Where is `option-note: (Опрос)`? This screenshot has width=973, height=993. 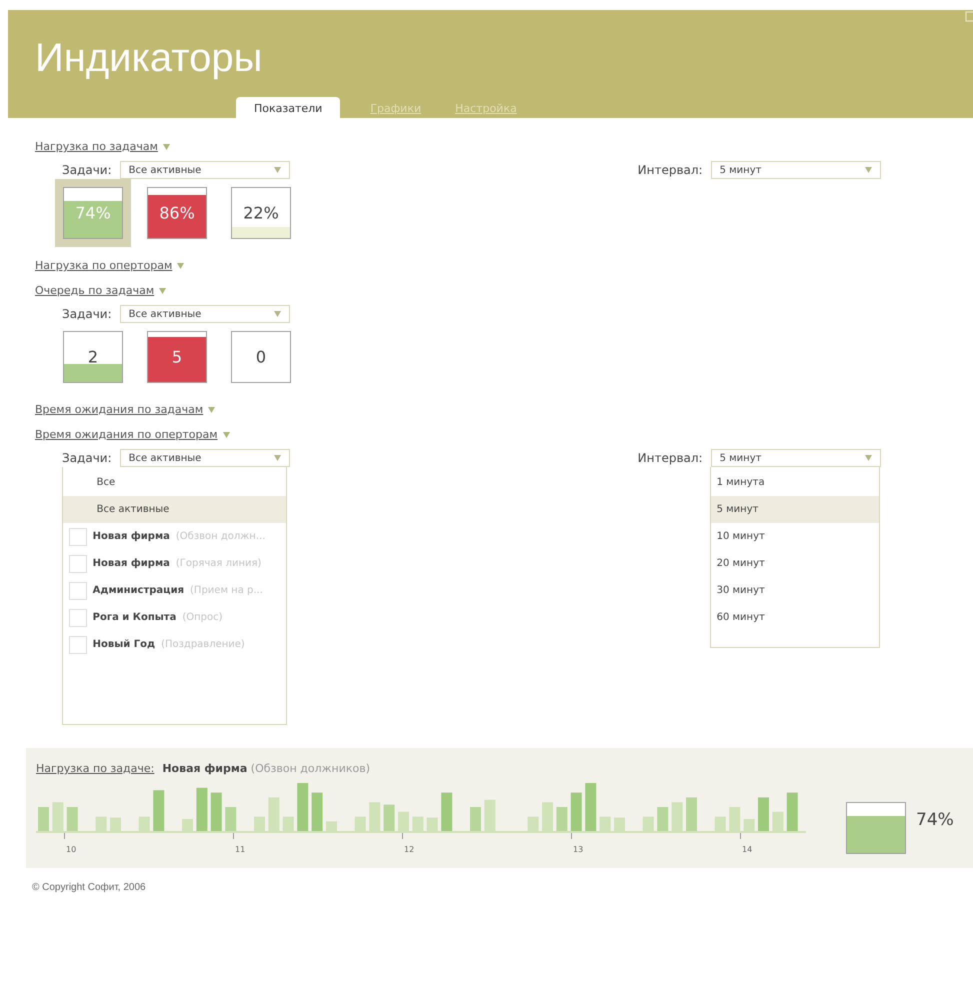
option-note: (Опрос) is located at coordinates (202, 617).